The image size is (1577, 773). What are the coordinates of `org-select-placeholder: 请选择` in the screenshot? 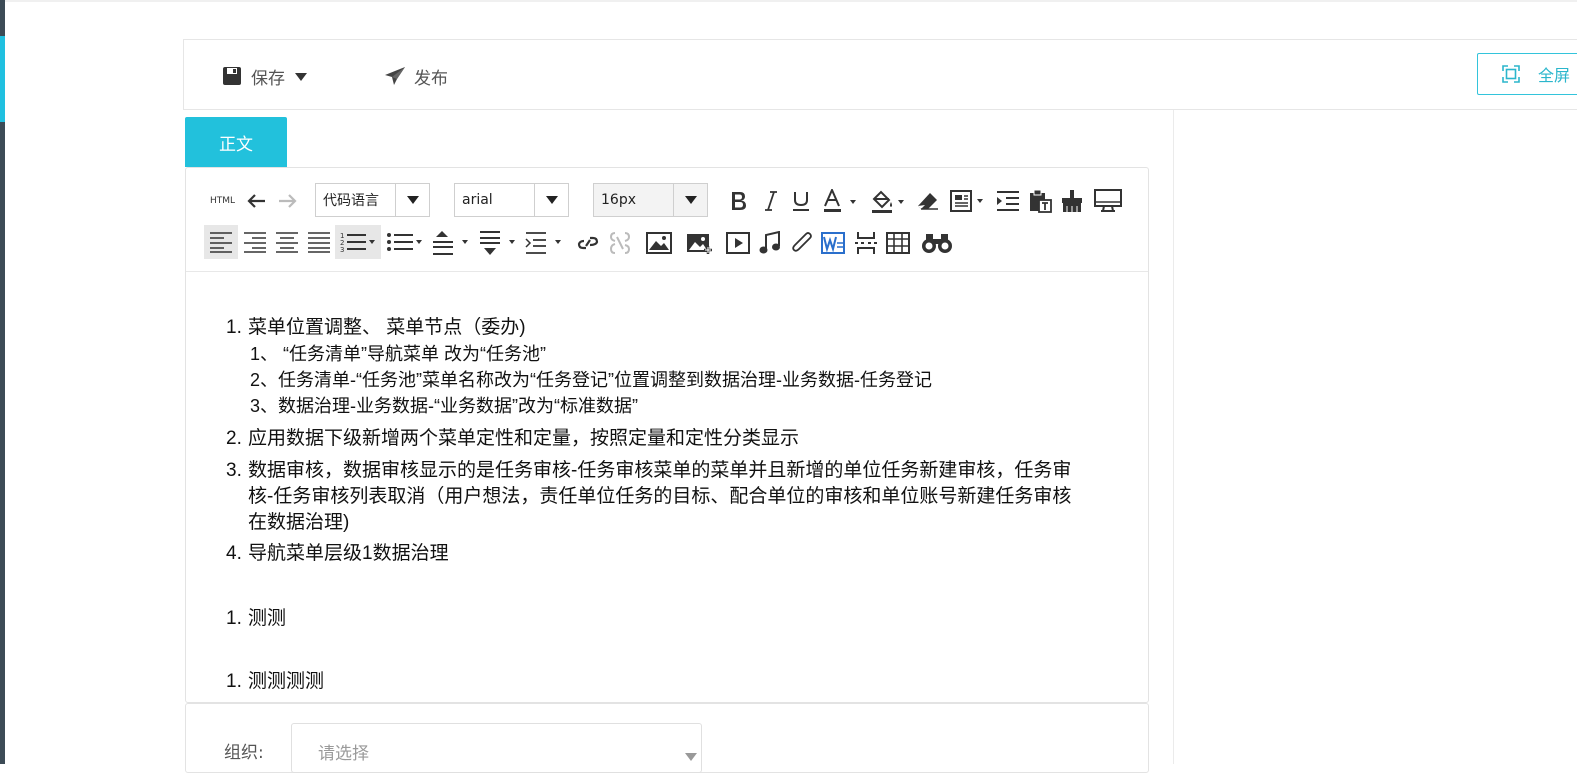 It's located at (343, 754).